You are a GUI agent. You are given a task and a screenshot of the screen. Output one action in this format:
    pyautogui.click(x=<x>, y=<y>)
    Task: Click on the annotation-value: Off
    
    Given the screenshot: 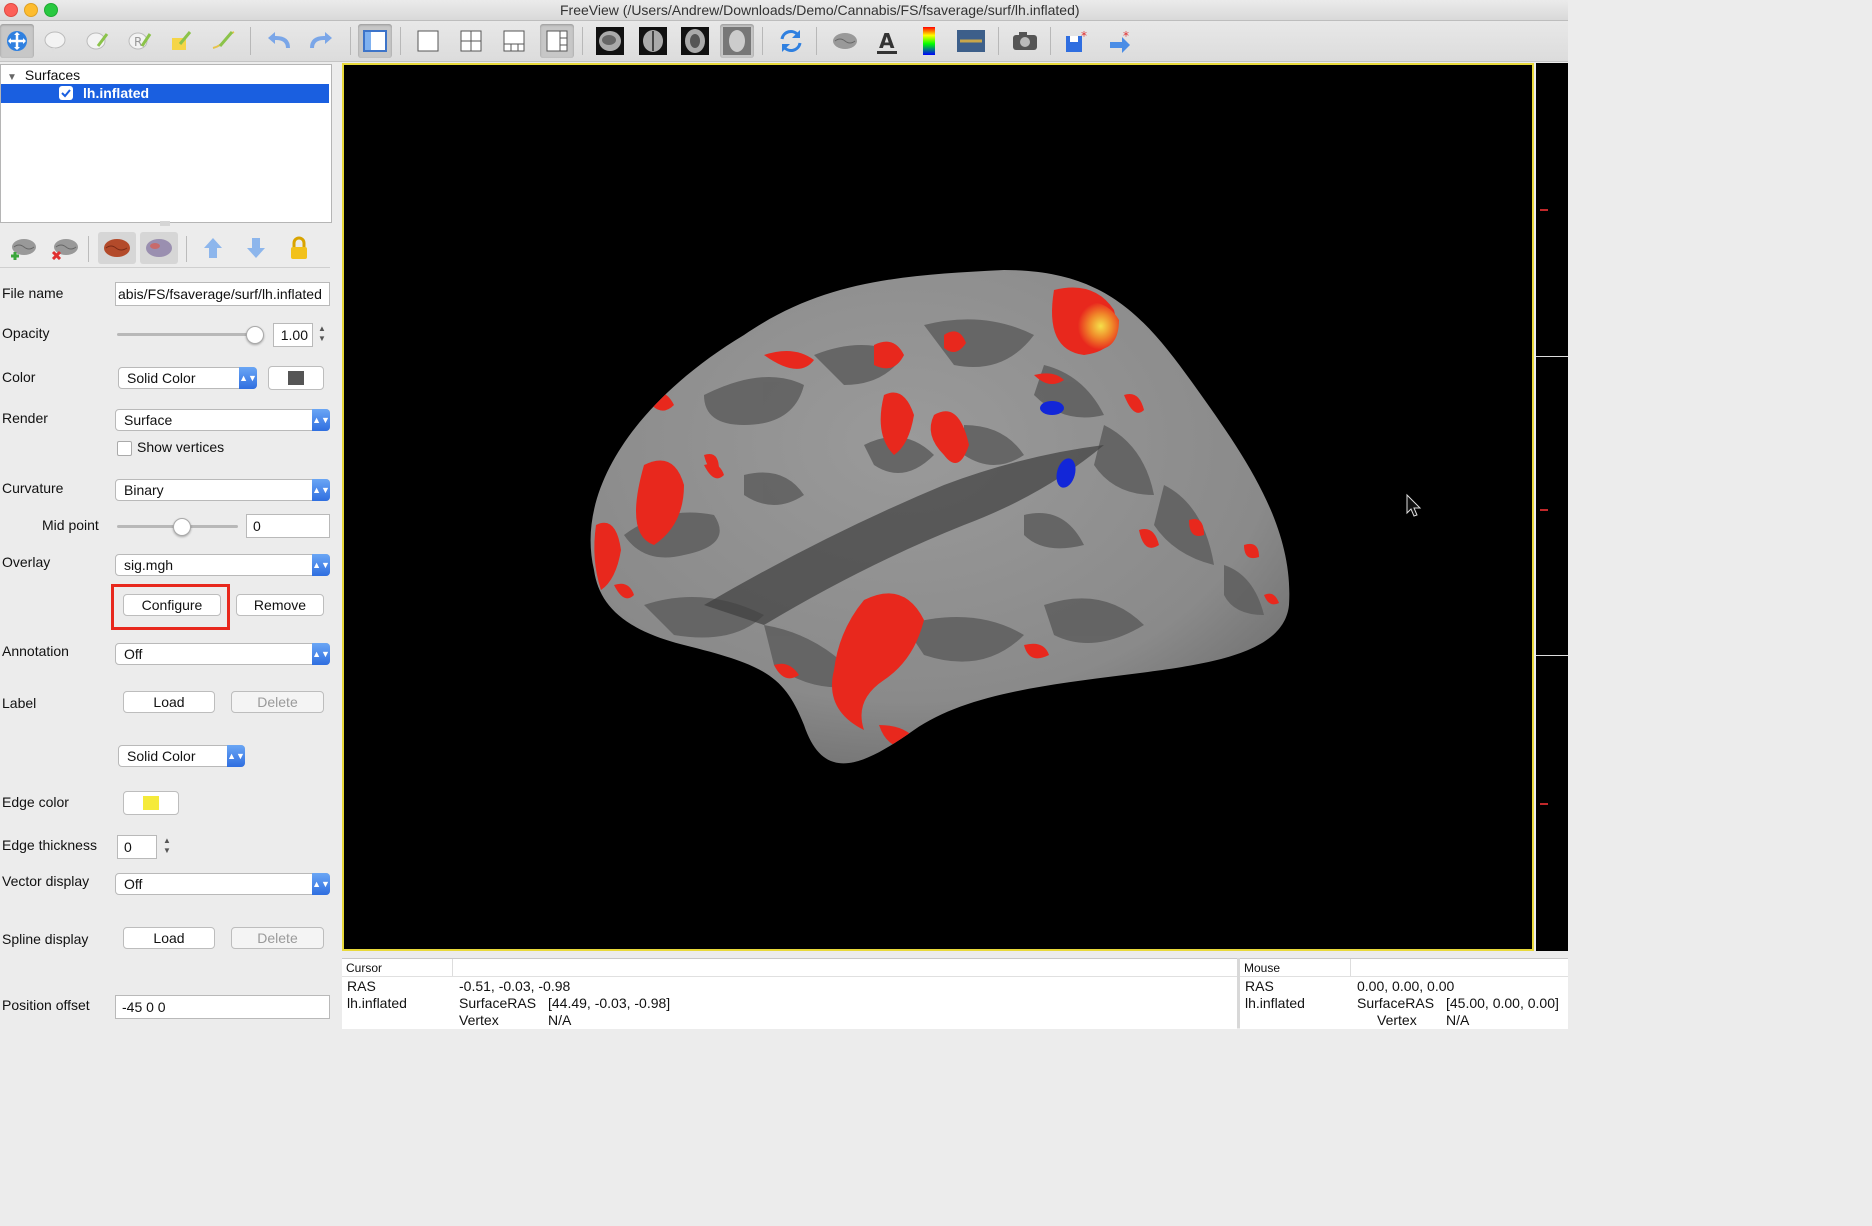 What is the action you would take?
    pyautogui.click(x=133, y=654)
    